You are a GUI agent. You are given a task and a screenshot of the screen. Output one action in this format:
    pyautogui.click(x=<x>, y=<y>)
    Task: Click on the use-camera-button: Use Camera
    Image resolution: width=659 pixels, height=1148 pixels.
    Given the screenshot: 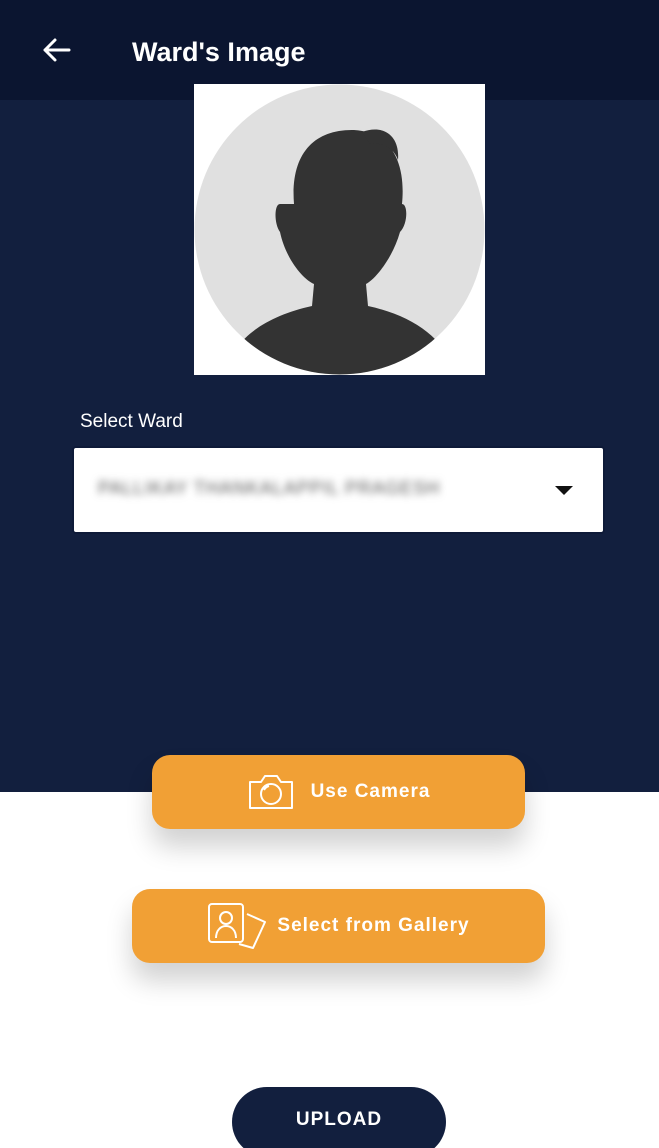 What is the action you would take?
    pyautogui.click(x=338, y=792)
    